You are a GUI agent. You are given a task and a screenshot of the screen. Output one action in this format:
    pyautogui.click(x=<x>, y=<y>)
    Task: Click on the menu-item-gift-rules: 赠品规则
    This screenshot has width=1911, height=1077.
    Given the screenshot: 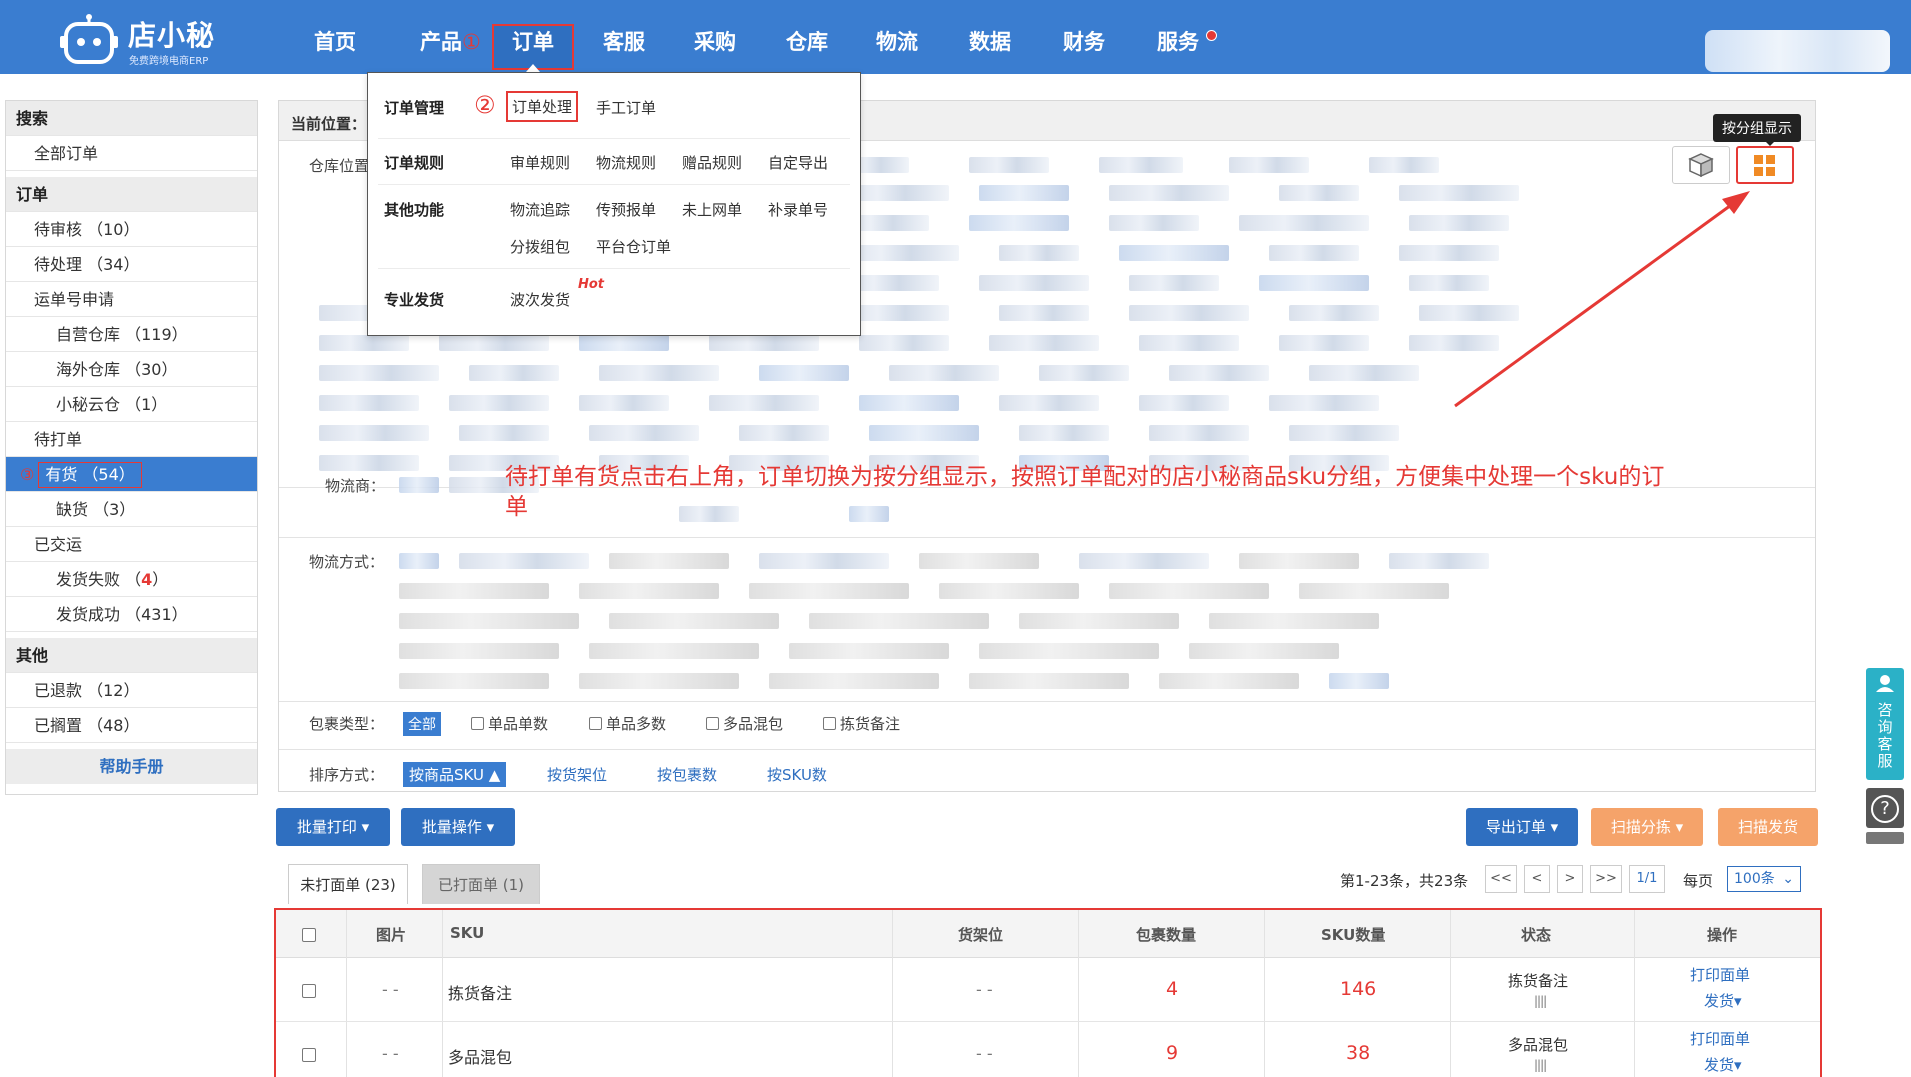 What is the action you would take?
    pyautogui.click(x=712, y=162)
    